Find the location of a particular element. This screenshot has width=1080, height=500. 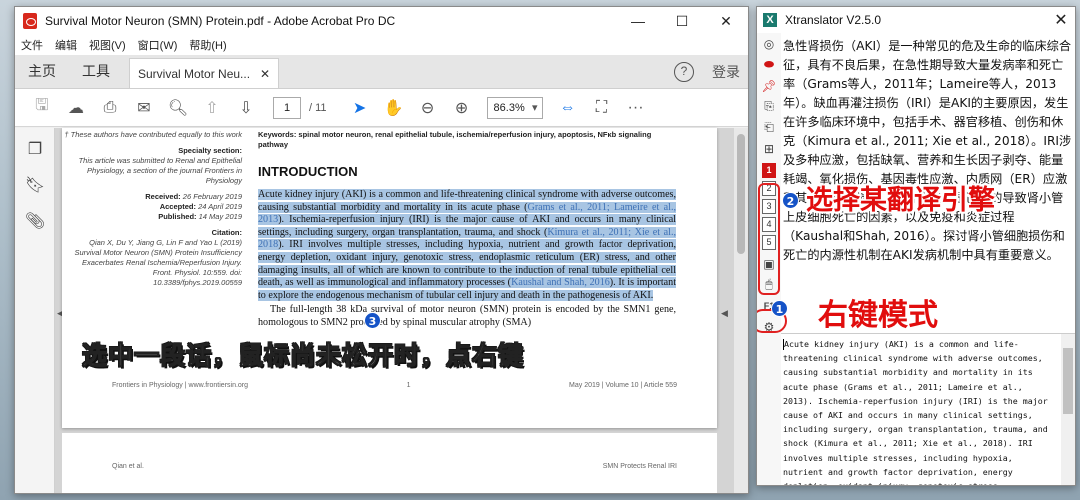

footer-page-number: 1 is located at coordinates (408, 385).